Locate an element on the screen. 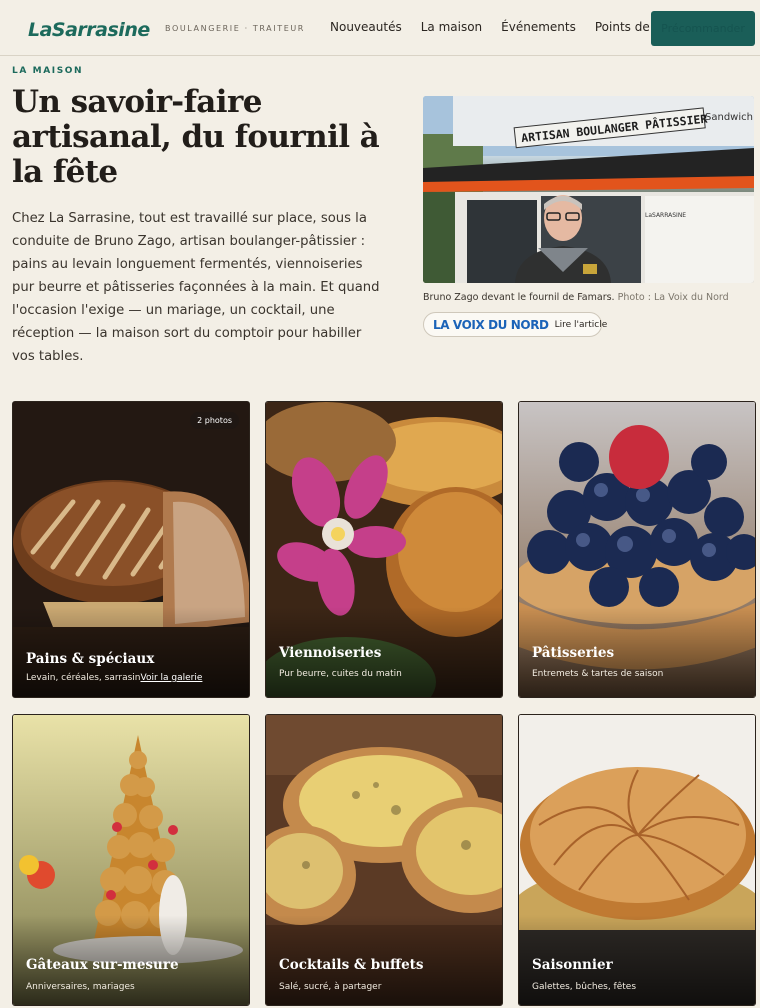 Image resolution: width=760 pixels, height=1008 pixels. card-subtitle: Galettes, bûches, fêtes is located at coordinates (584, 987).